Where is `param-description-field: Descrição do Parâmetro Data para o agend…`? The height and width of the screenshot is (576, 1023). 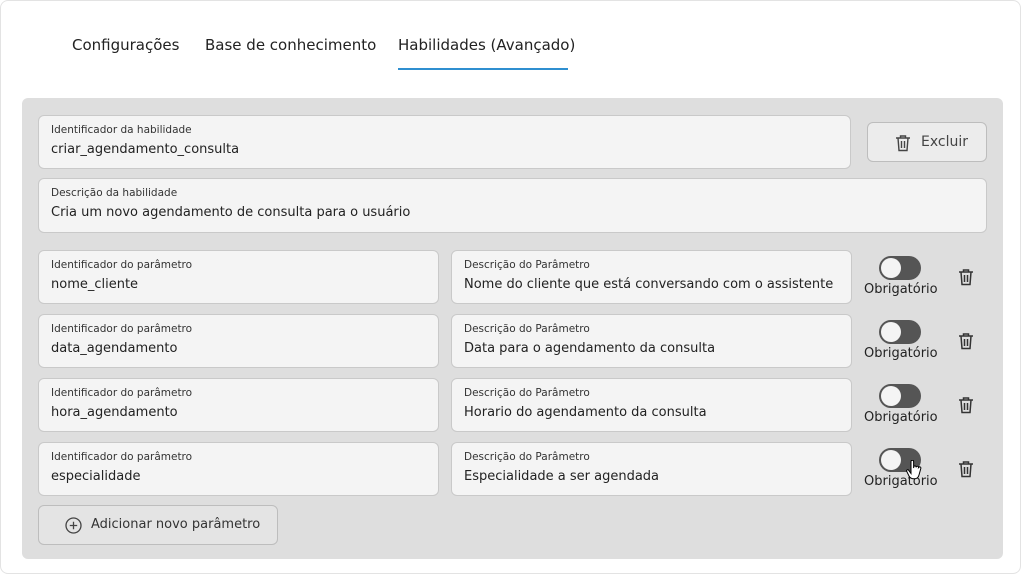
param-description-field: Descrição do Parâmetro Data para o agend… is located at coordinates (651, 341).